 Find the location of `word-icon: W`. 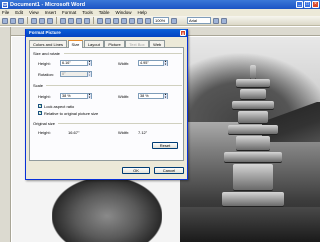

word-icon: W is located at coordinates (5, 4).